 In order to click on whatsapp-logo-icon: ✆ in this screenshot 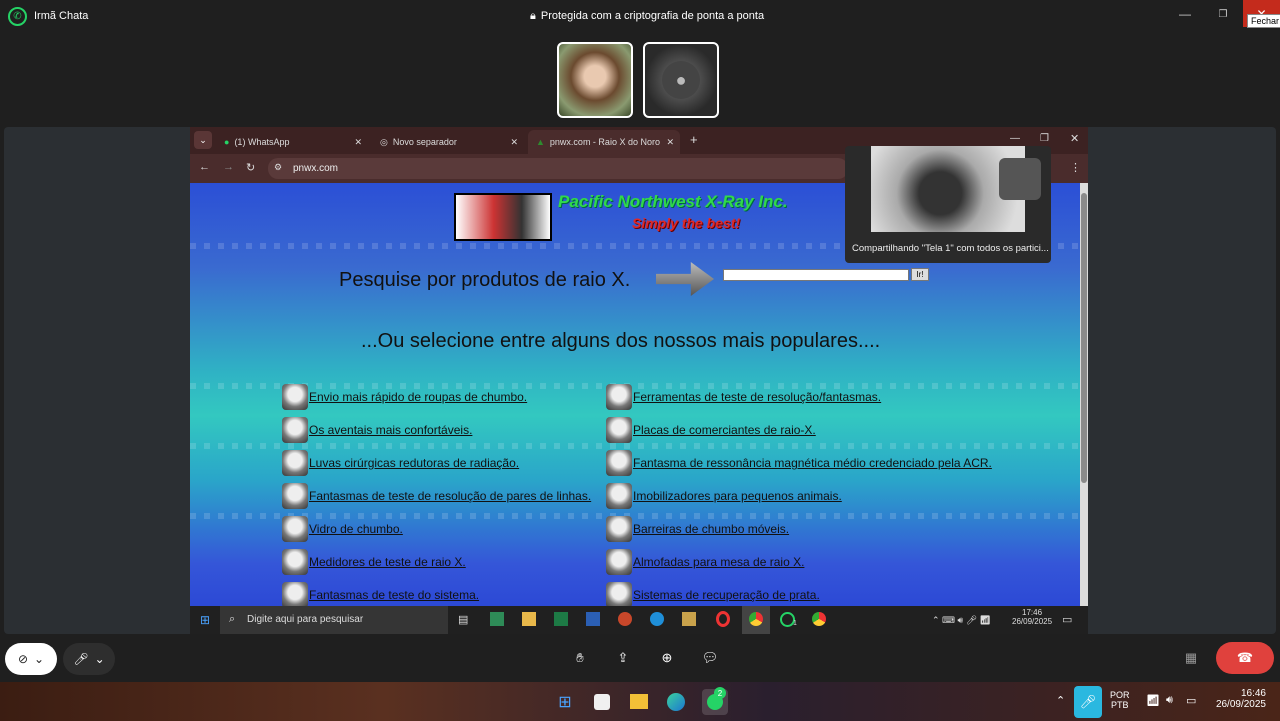, I will do `click(17, 16)`.